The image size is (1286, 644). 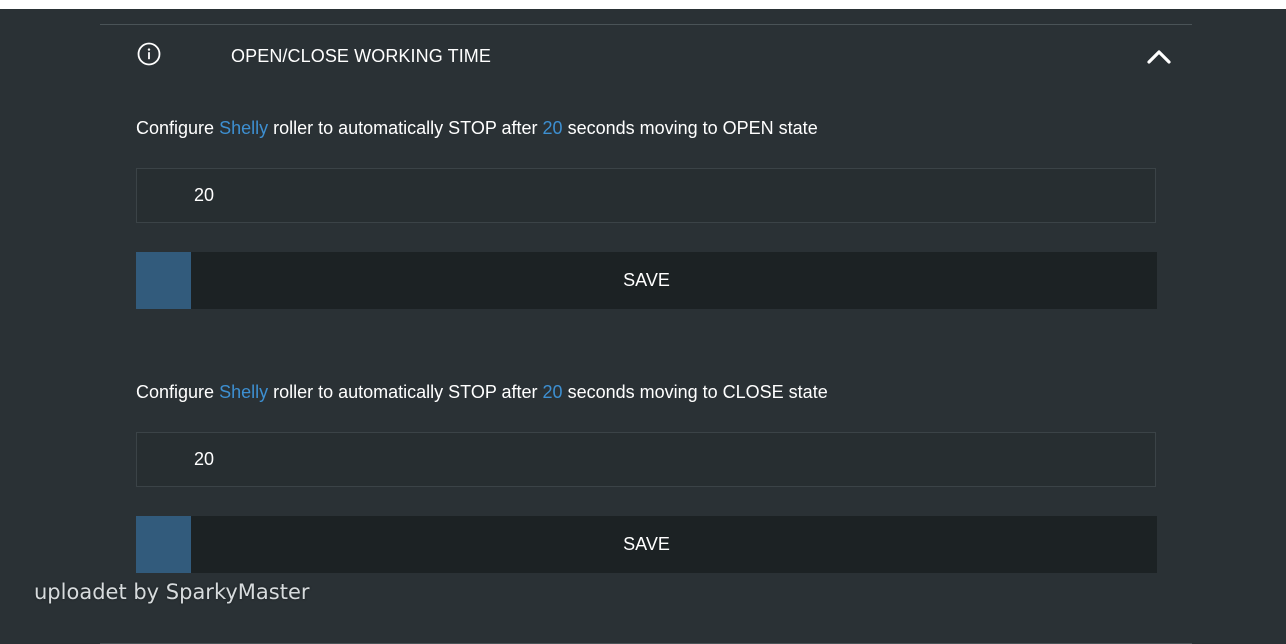 I want to click on section-title: OPEN/CLOSE WORKING TIME, so click(x=361, y=56).